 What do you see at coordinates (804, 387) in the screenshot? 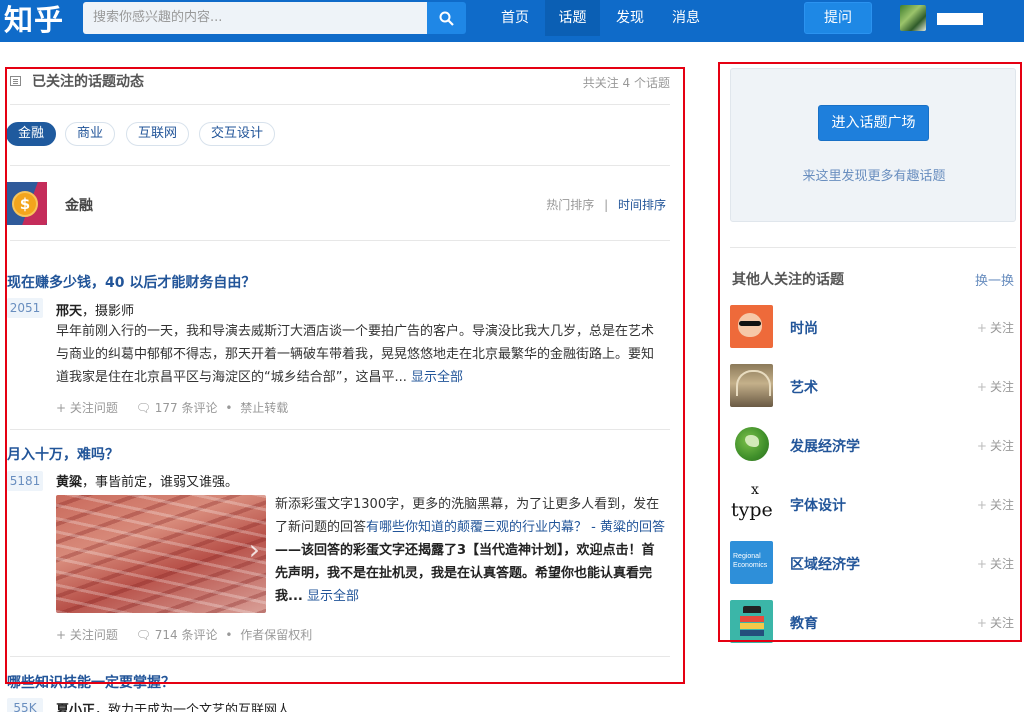
I see `topic-link: 艺术` at bounding box center [804, 387].